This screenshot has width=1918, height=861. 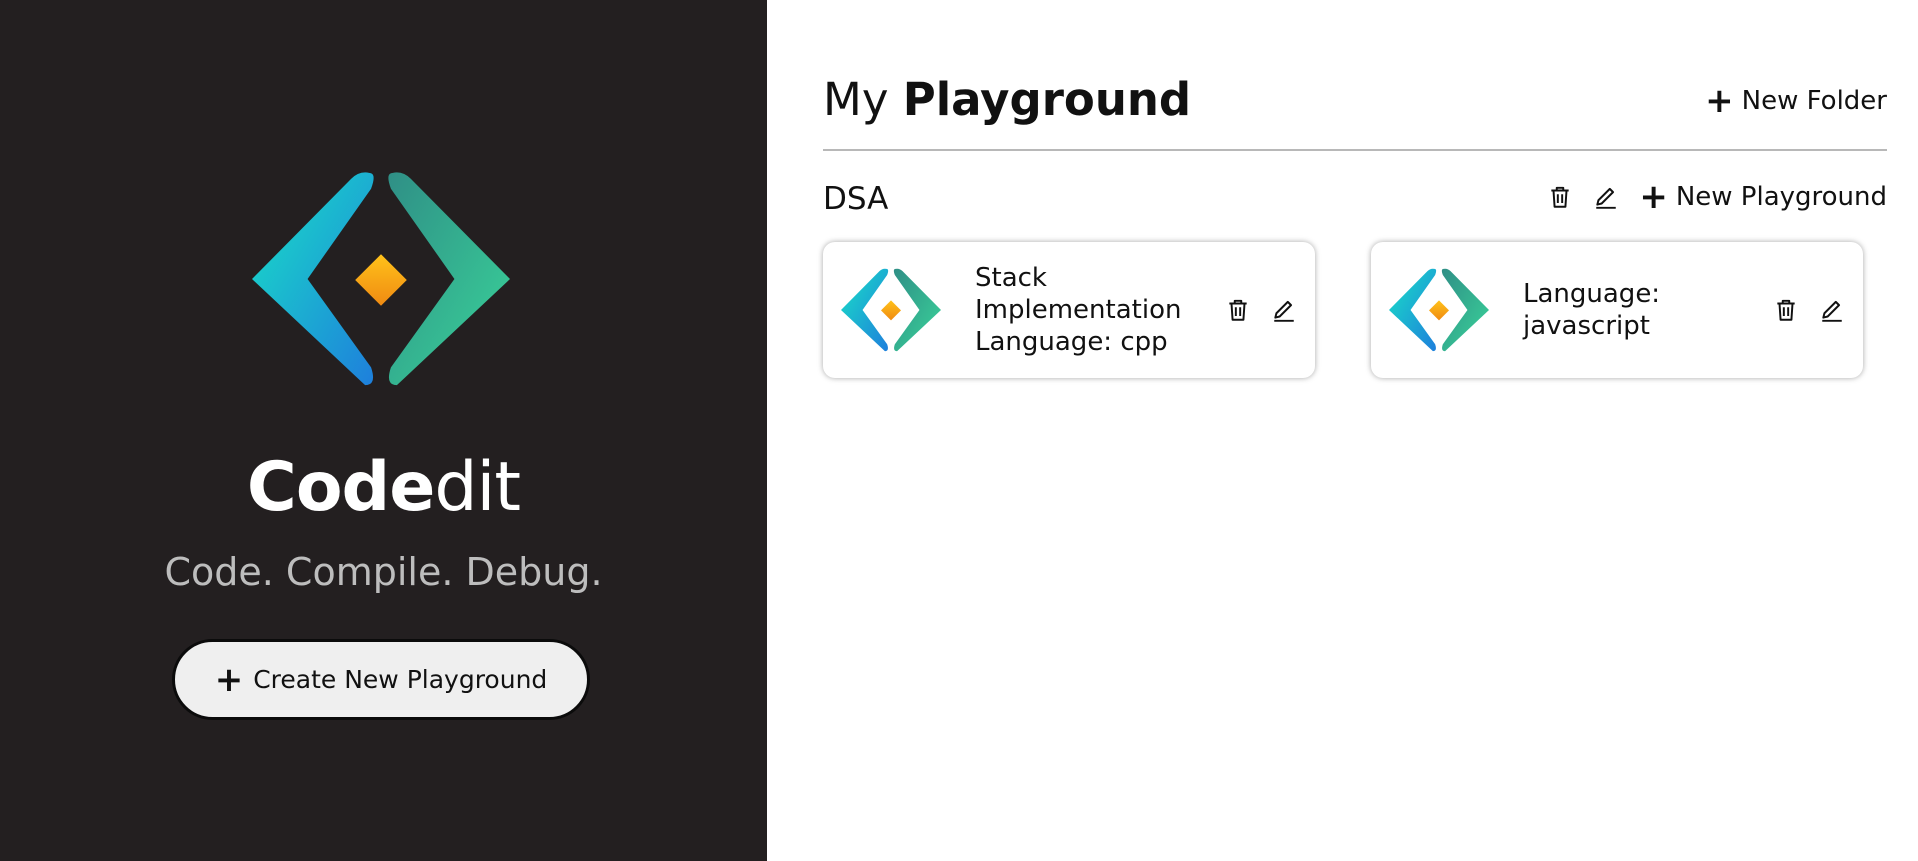 What do you see at coordinates (1071, 342) in the screenshot?
I see `card-language: Language: cpp` at bounding box center [1071, 342].